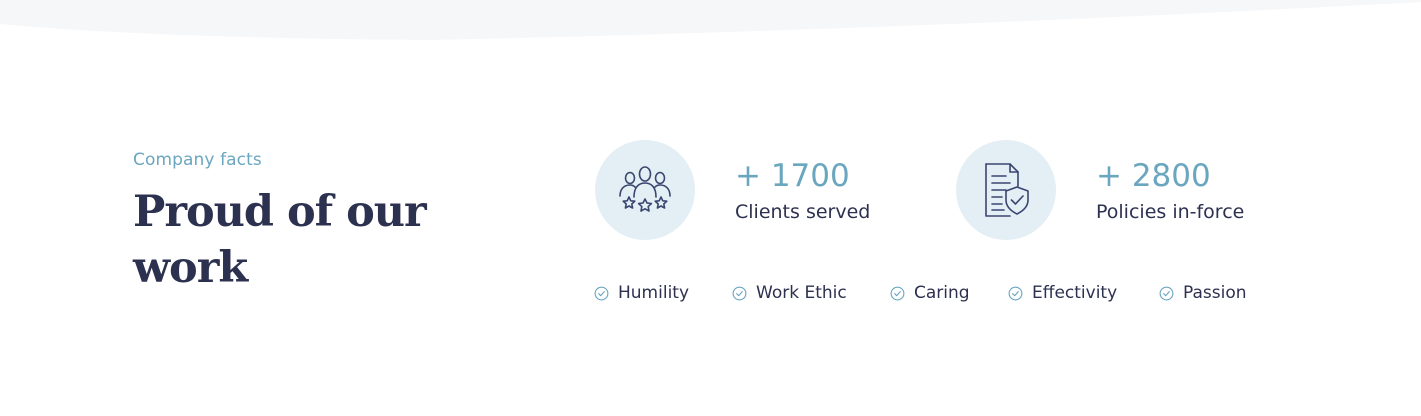  I want to click on top-wave-divider, so click(710, 20).